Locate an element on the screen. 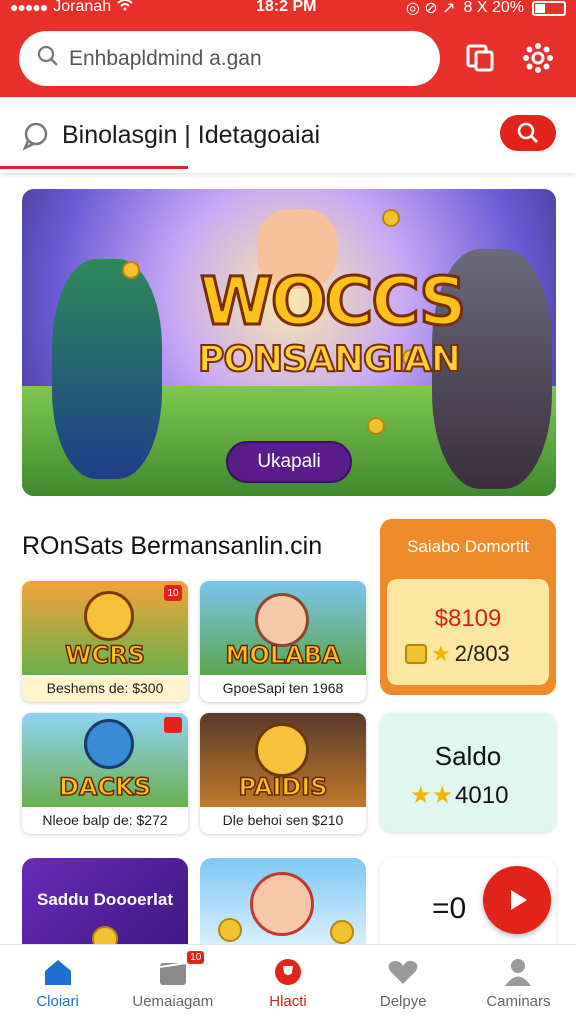  nav-item-trophy: Hlacti is located at coordinates (287, 984).